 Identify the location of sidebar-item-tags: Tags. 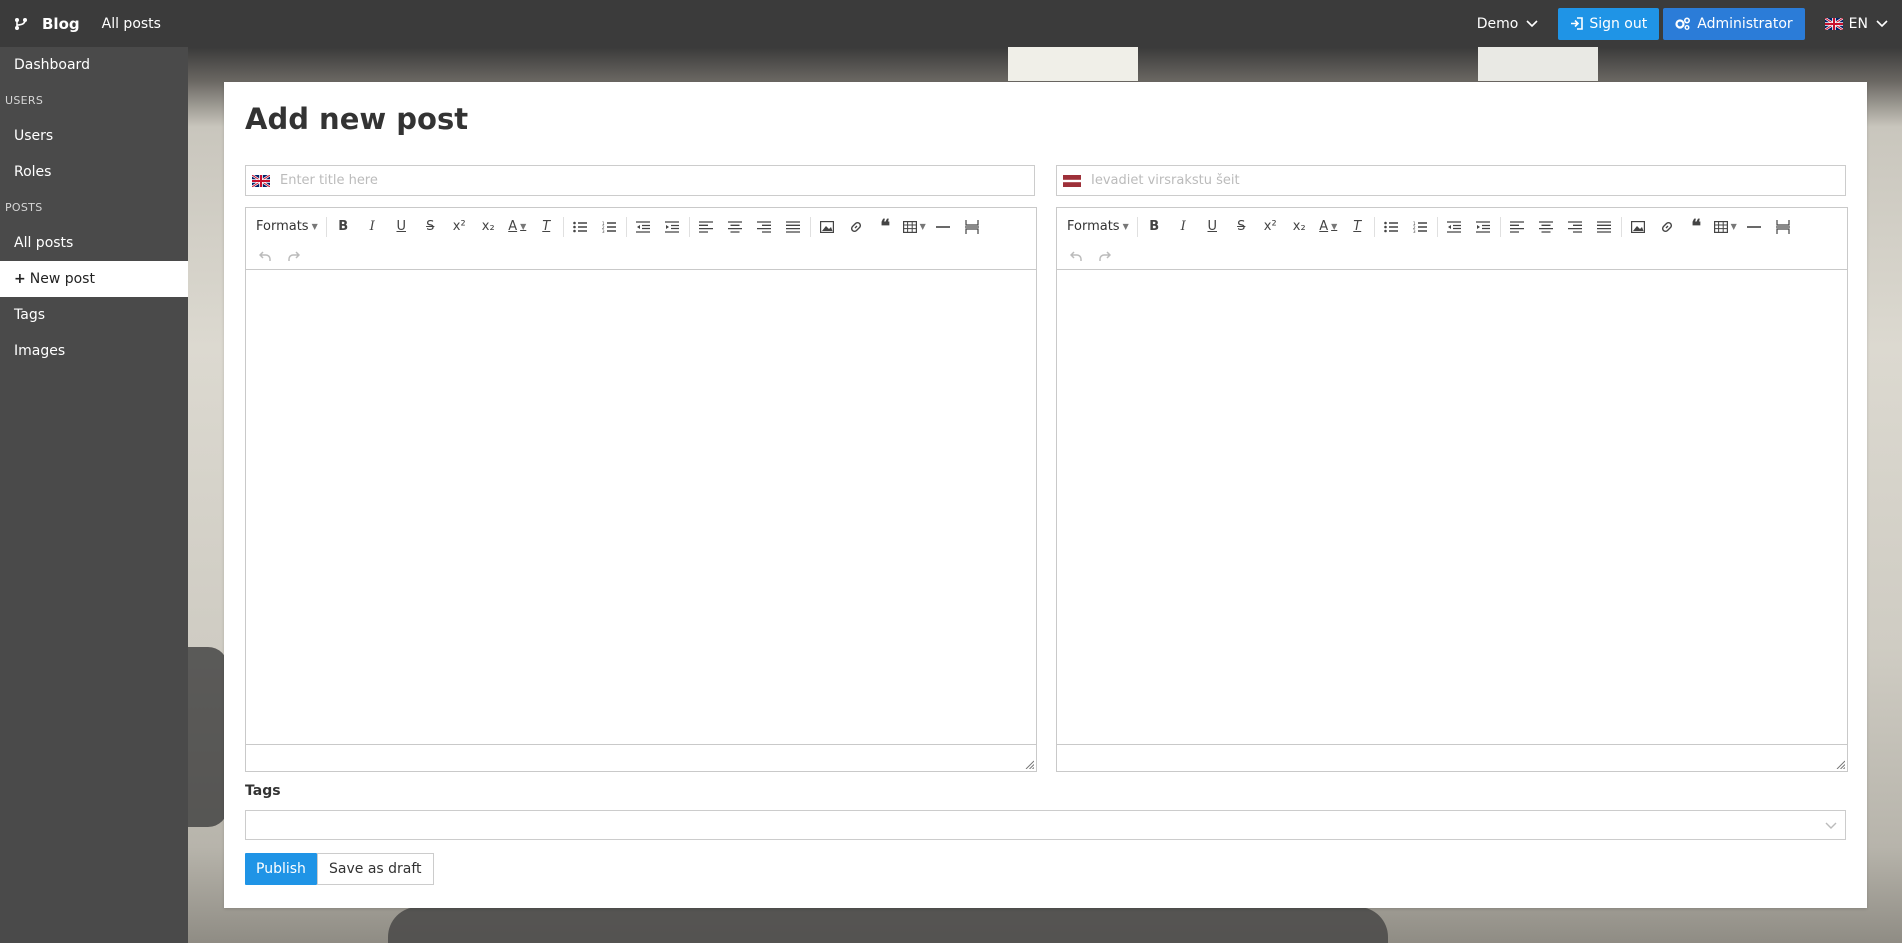
(94, 315).